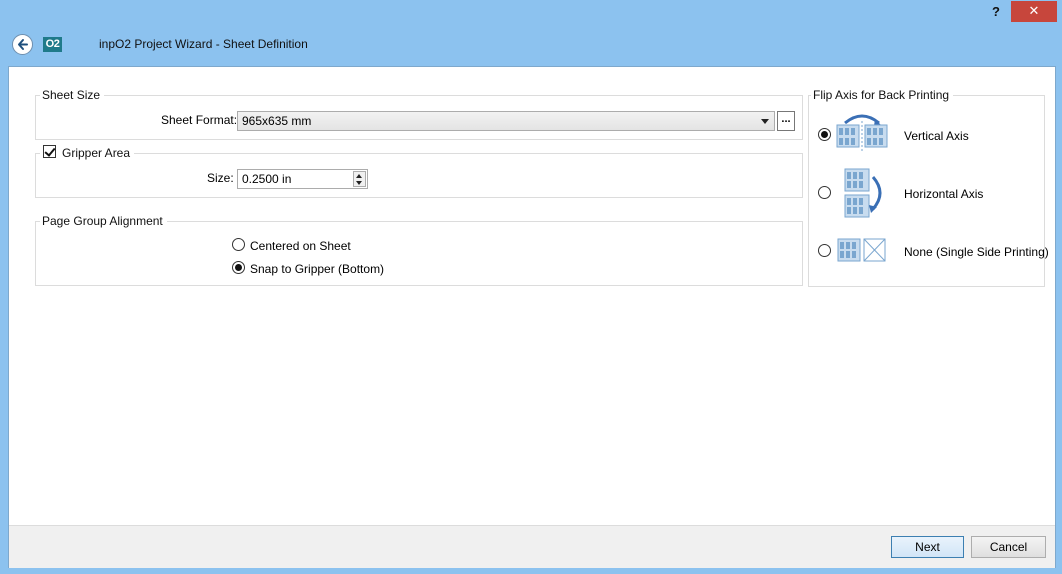  Describe the element at coordinates (300, 246) in the screenshot. I see `centered-on-sheet-label: Centered on Sheet` at that location.